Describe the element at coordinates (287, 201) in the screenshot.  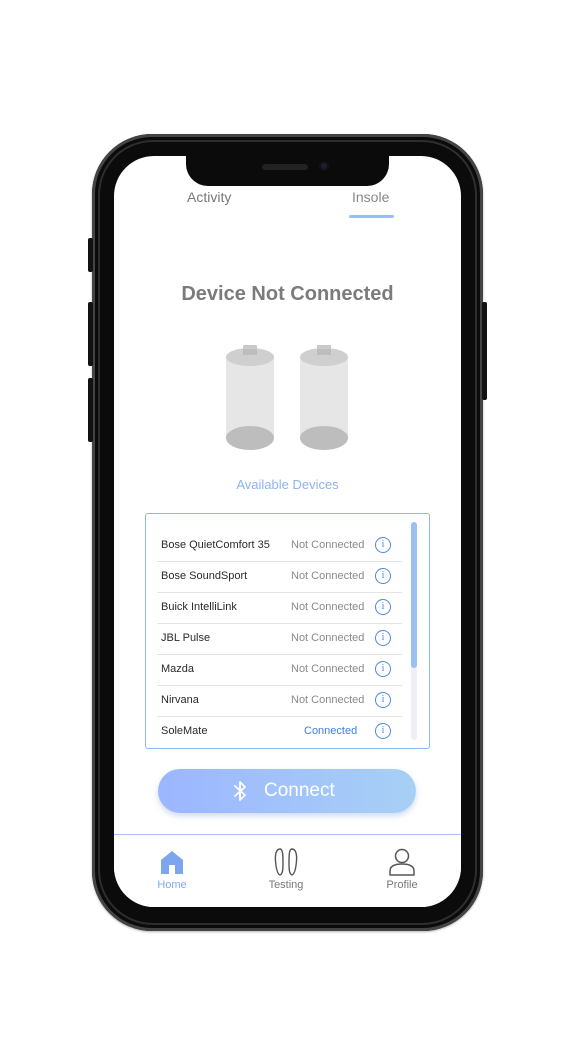
I see `top-tabs: Activity Insole` at that location.